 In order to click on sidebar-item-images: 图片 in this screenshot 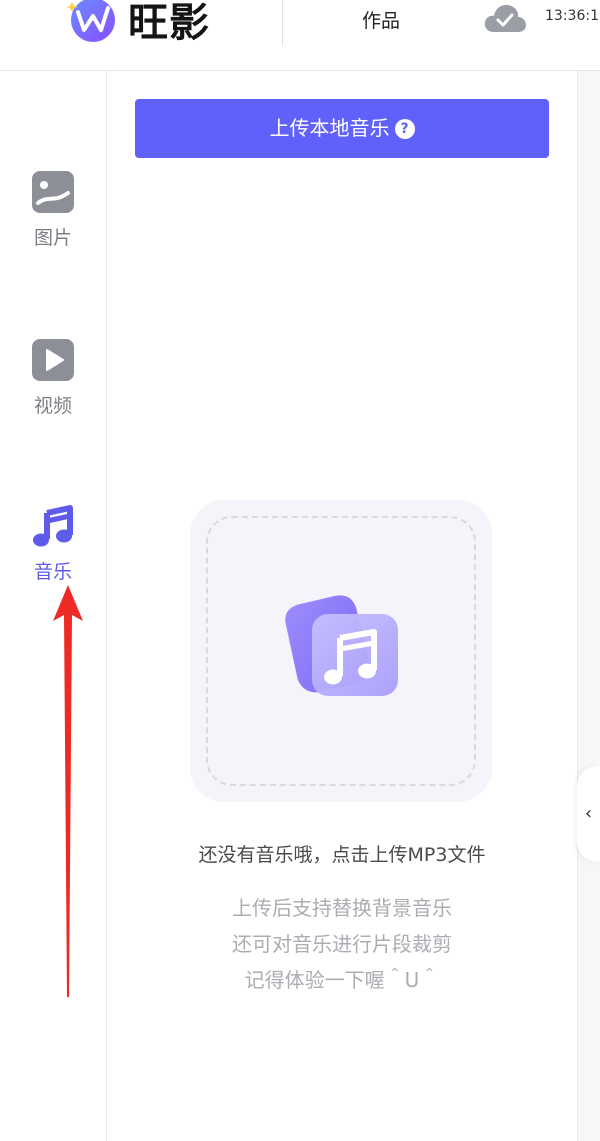, I will do `click(53, 209)`.